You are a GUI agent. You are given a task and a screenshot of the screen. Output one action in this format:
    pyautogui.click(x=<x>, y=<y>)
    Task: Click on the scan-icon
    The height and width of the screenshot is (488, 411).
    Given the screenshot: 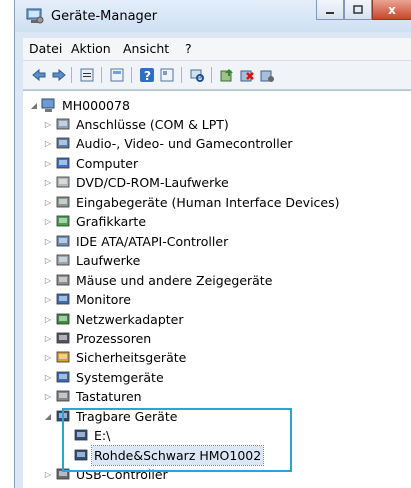 What is the action you would take?
    pyautogui.click(x=197, y=75)
    